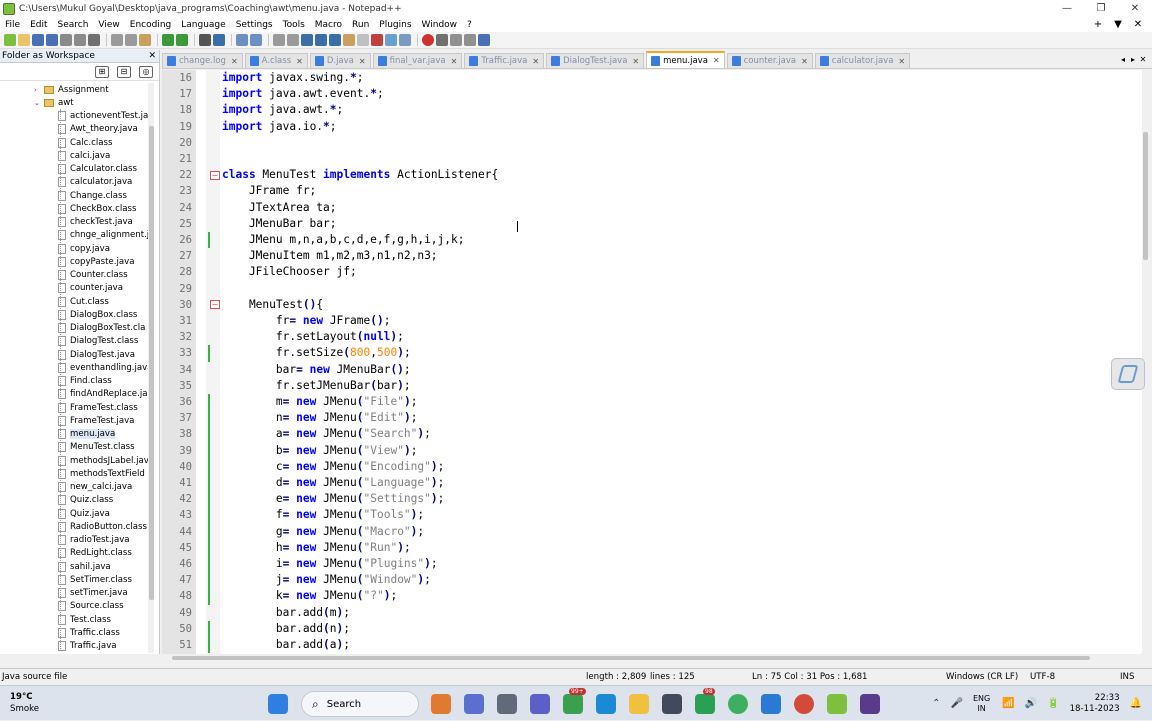 The image size is (1152, 721). I want to click on tree-file-item: FrameTest.java, so click(74, 420).